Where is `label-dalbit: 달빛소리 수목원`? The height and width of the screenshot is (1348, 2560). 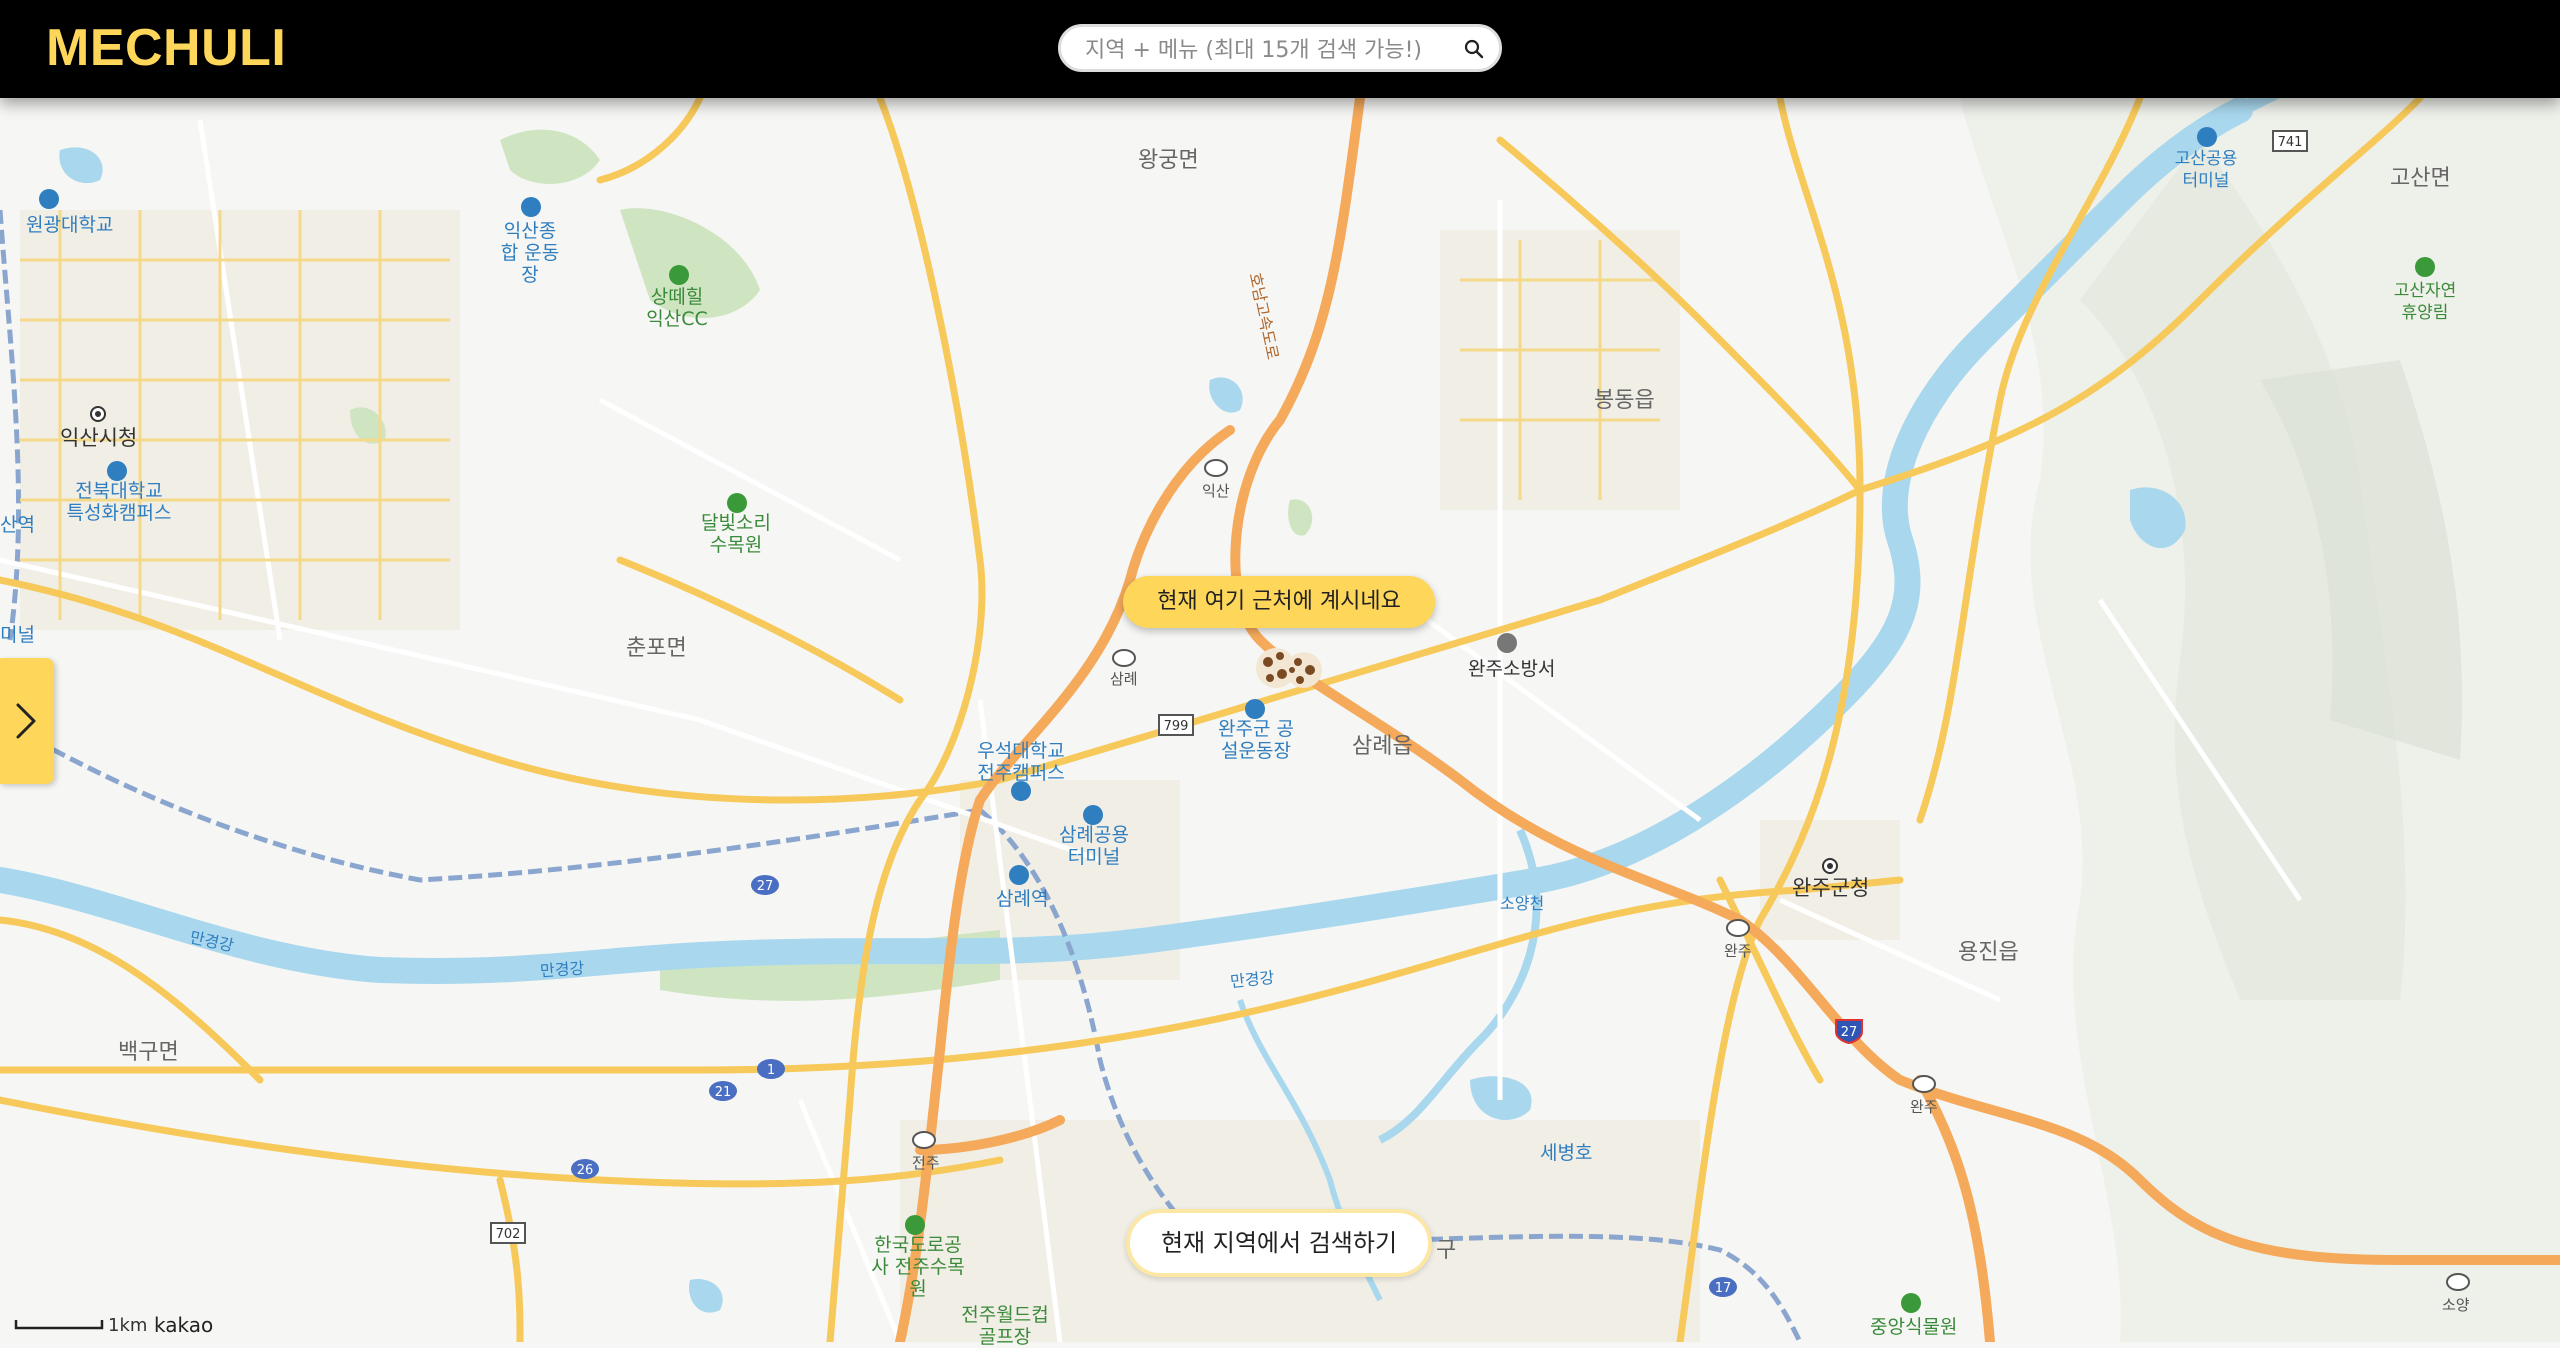 label-dalbit: 달빛소리 수목원 is located at coordinates (736, 534).